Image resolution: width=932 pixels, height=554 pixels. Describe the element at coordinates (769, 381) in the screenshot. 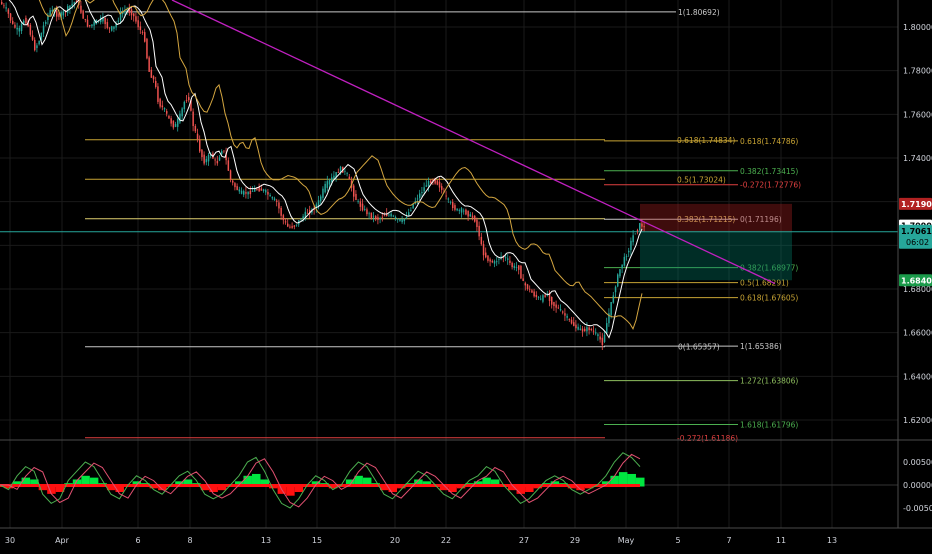

I see `fib-label-right: 1.272(1.63806)` at that location.